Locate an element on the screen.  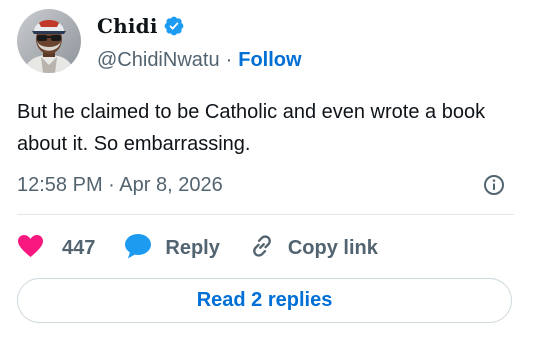
heart-icon is located at coordinates (30, 248).